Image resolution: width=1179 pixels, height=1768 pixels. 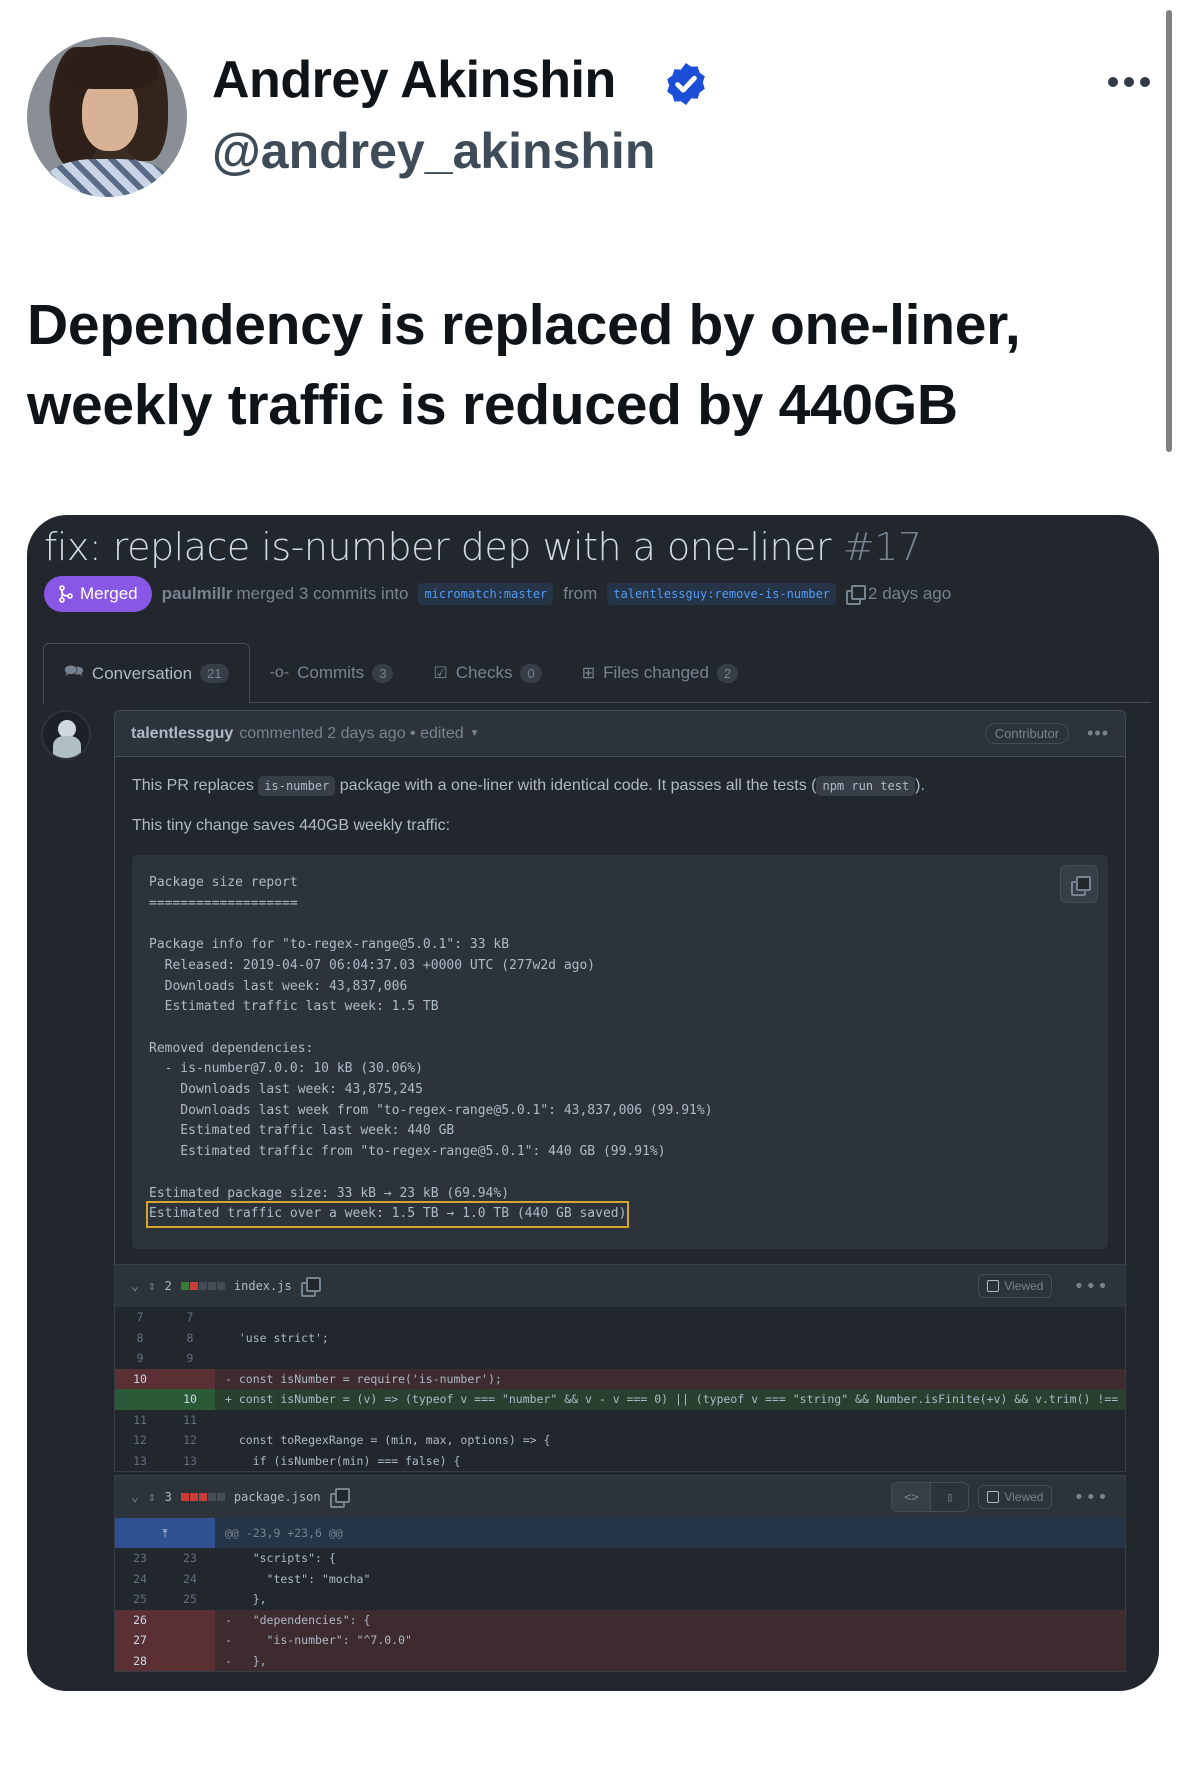 I want to click on old-line-number: 23, so click(x=140, y=1558).